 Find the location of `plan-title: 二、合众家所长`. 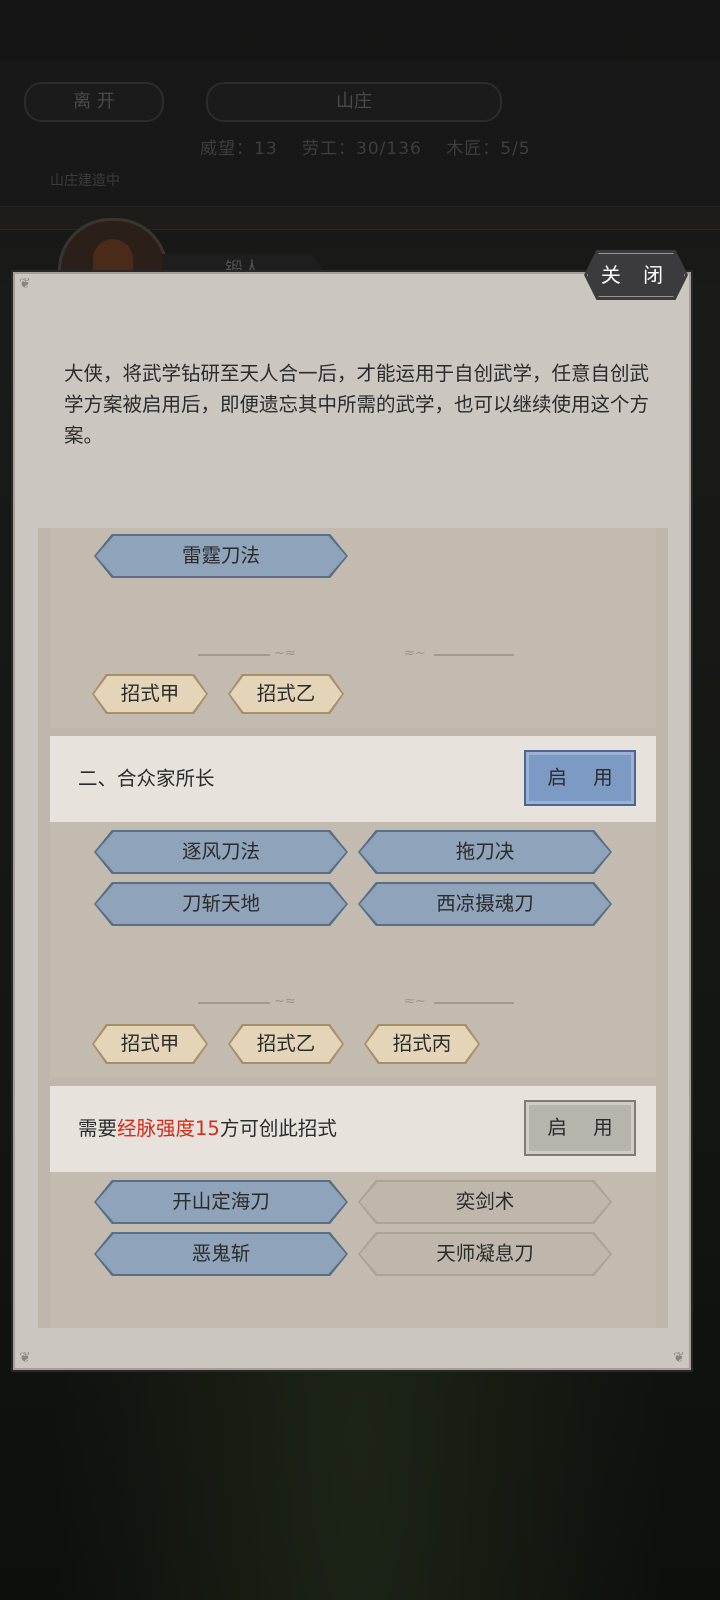

plan-title: 二、合众家所长 is located at coordinates (146, 778).